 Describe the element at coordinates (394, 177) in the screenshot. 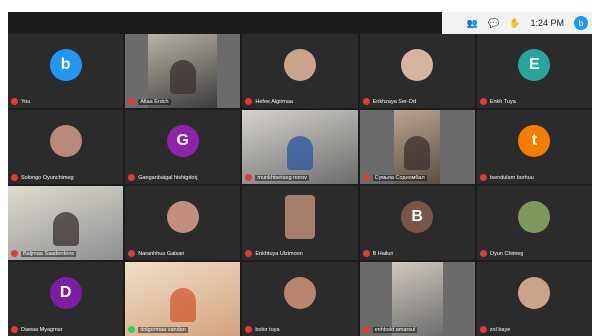

I see `participant-name: Сумьяа Содномбал` at that location.